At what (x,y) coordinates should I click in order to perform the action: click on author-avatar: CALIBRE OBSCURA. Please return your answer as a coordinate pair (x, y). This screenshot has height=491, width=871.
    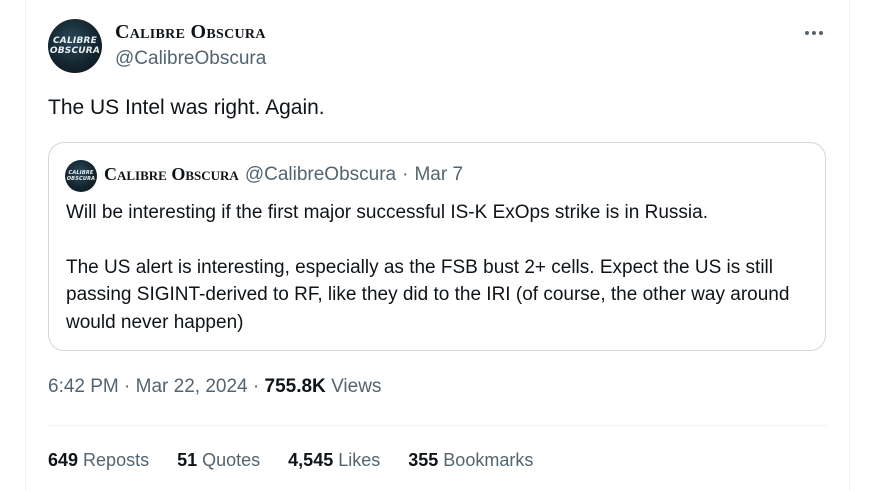
    Looking at the image, I should click on (75, 46).